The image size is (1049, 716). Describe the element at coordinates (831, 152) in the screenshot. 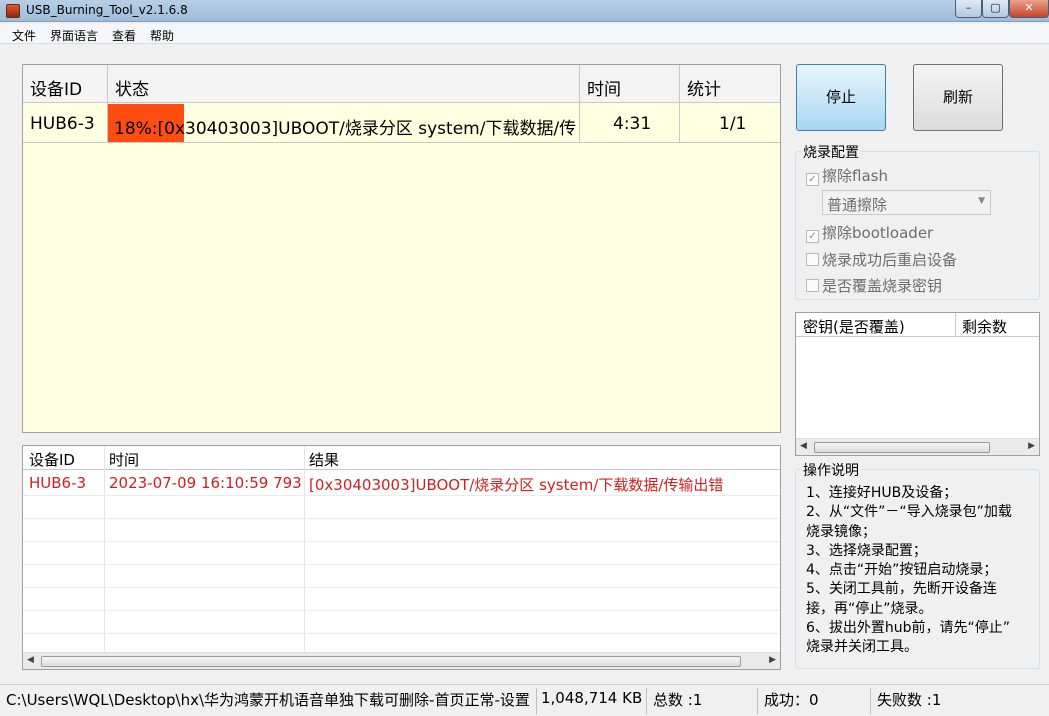

I see `burn-config-title: 烧录配置` at that location.